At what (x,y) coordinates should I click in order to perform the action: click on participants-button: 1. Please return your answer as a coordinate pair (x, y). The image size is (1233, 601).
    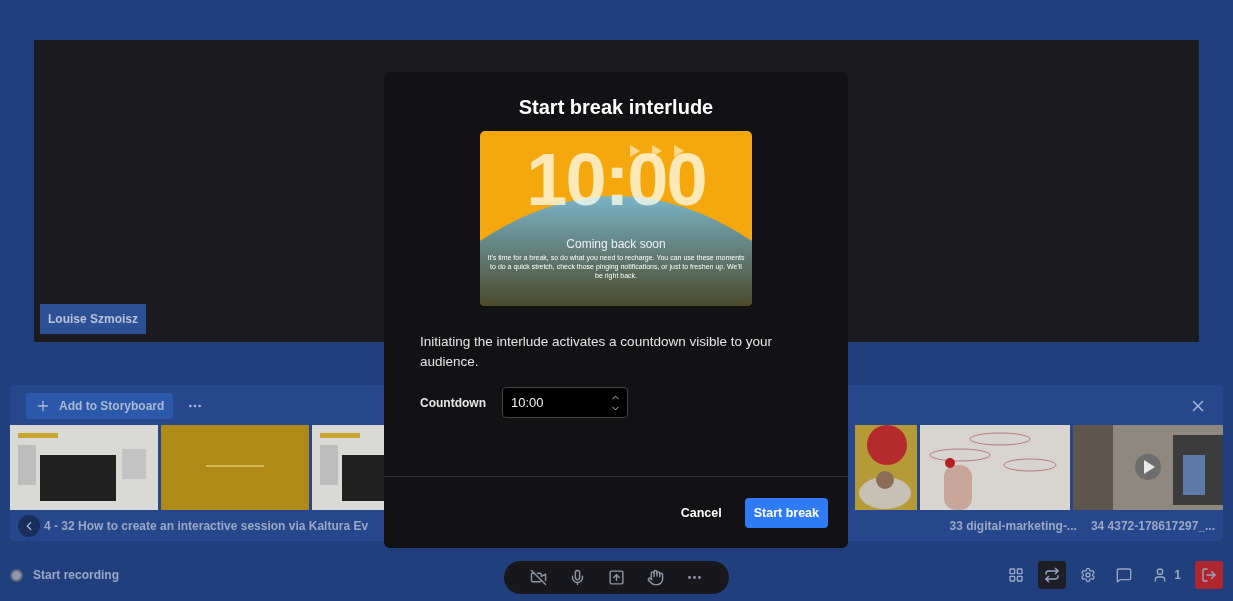
    Looking at the image, I should click on (1166, 575).